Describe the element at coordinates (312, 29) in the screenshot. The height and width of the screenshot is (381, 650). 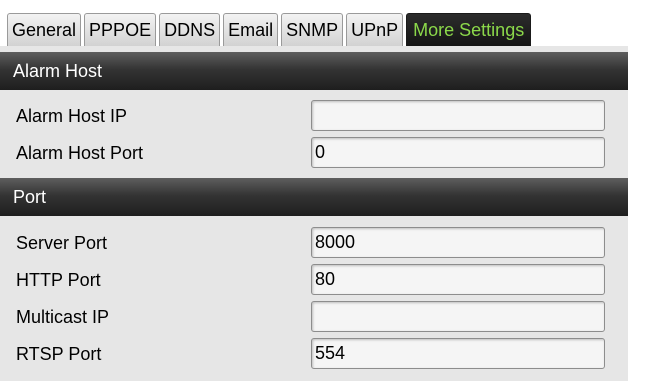
I see `tab-snmp: SNMP` at that location.